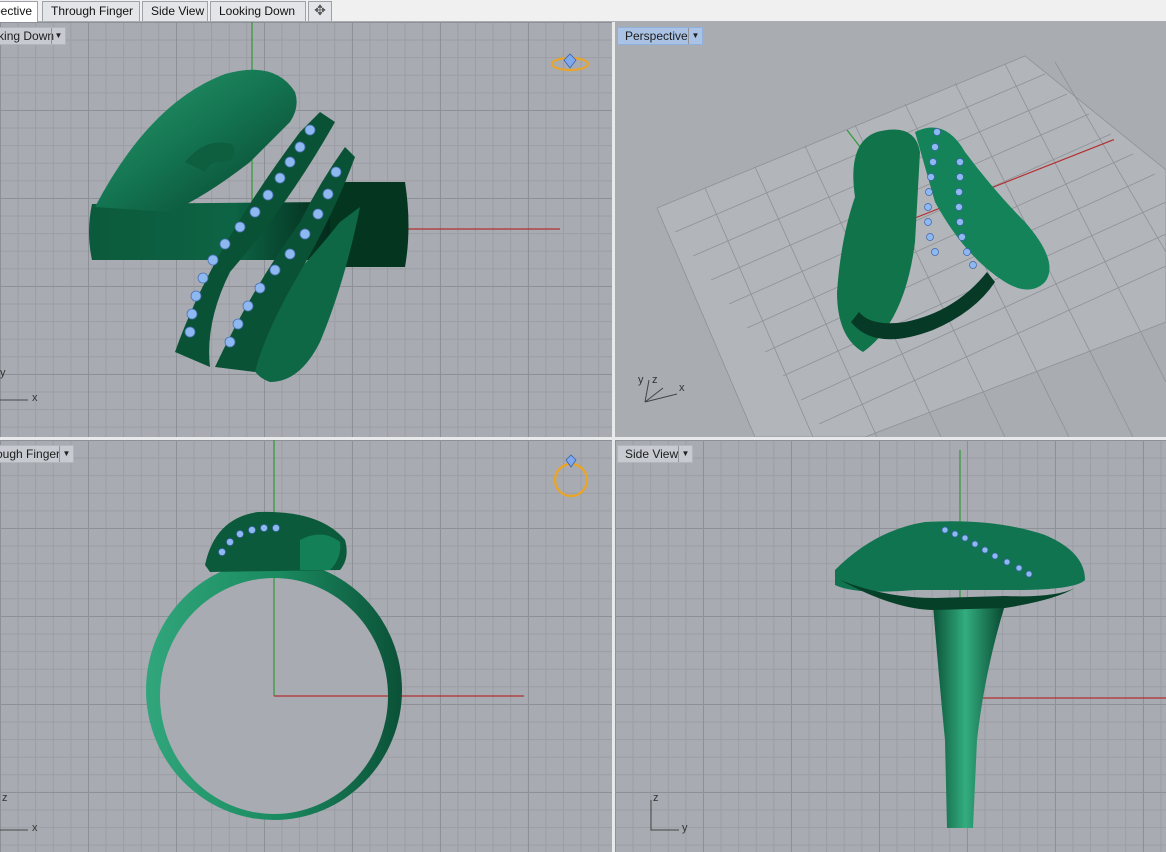 The height and width of the screenshot is (852, 1166). I want to click on viewport-label-side-view: Side View ▼, so click(655, 454).